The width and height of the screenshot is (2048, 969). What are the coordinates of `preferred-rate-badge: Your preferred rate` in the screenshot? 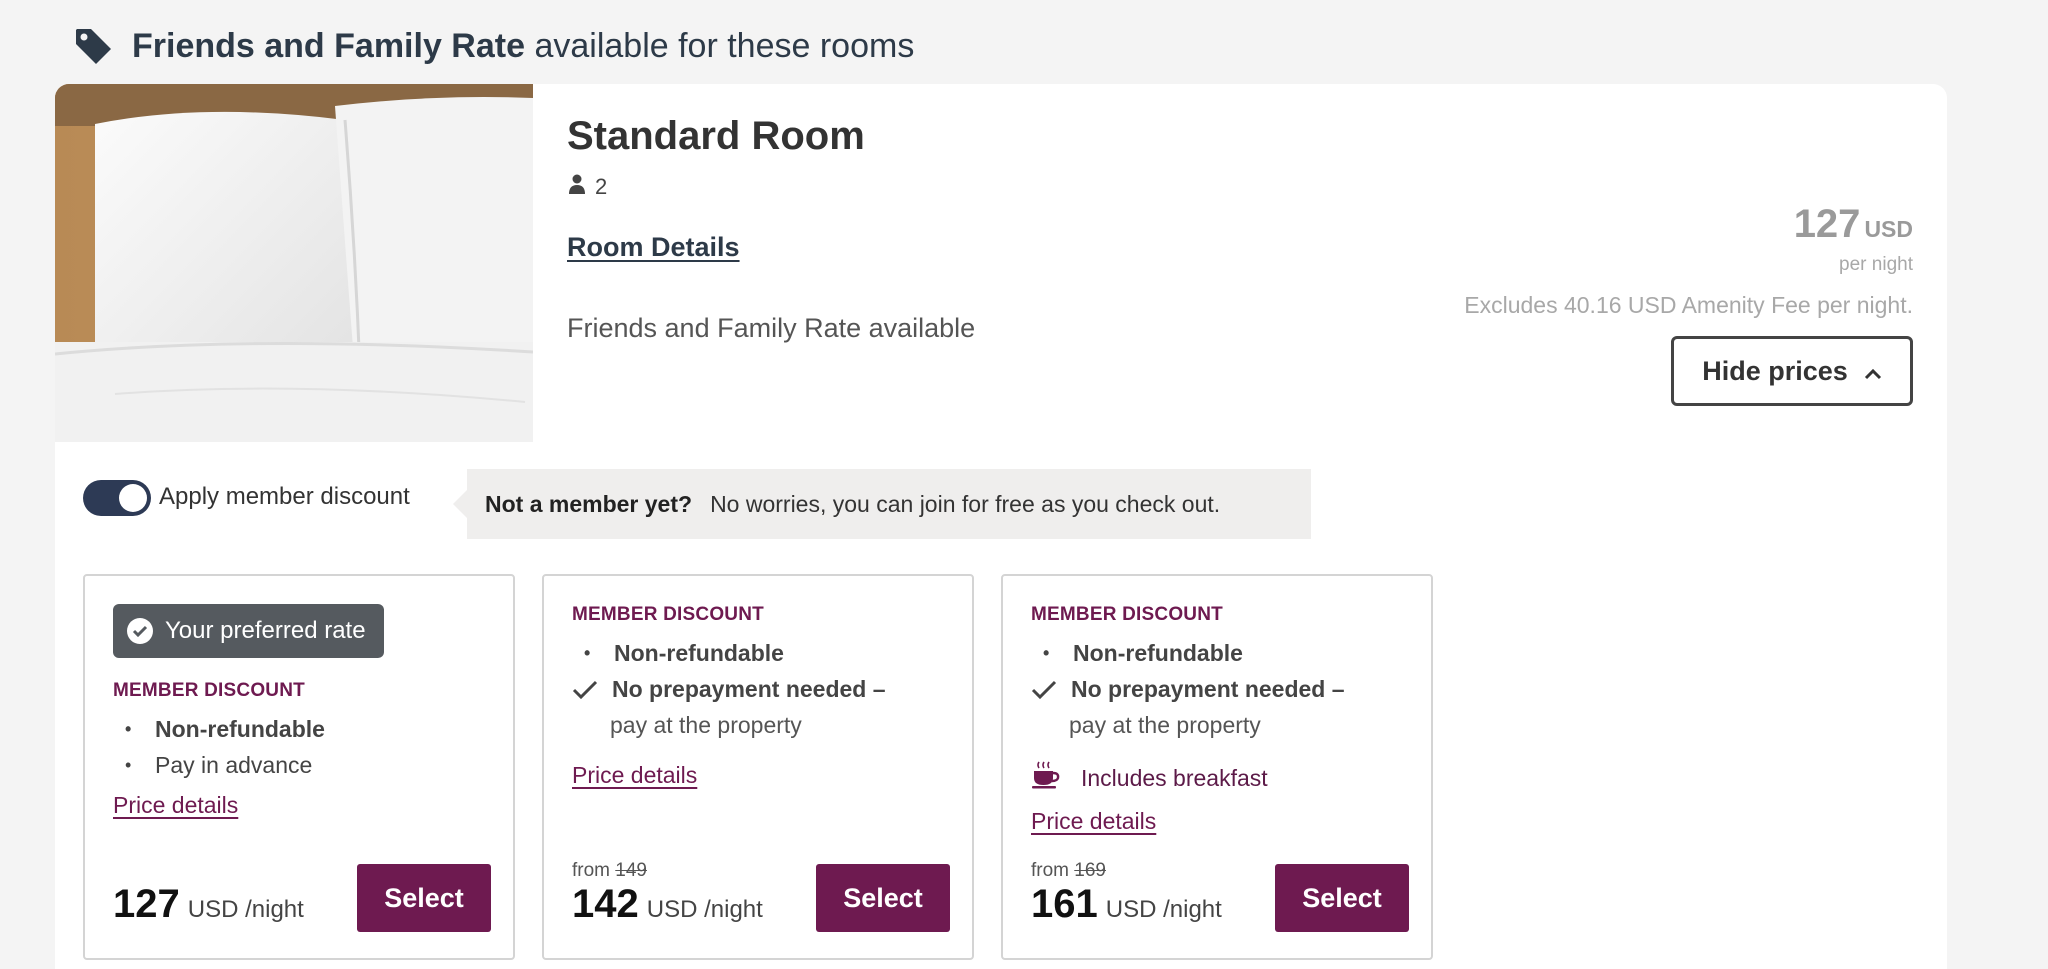 It's located at (248, 631).